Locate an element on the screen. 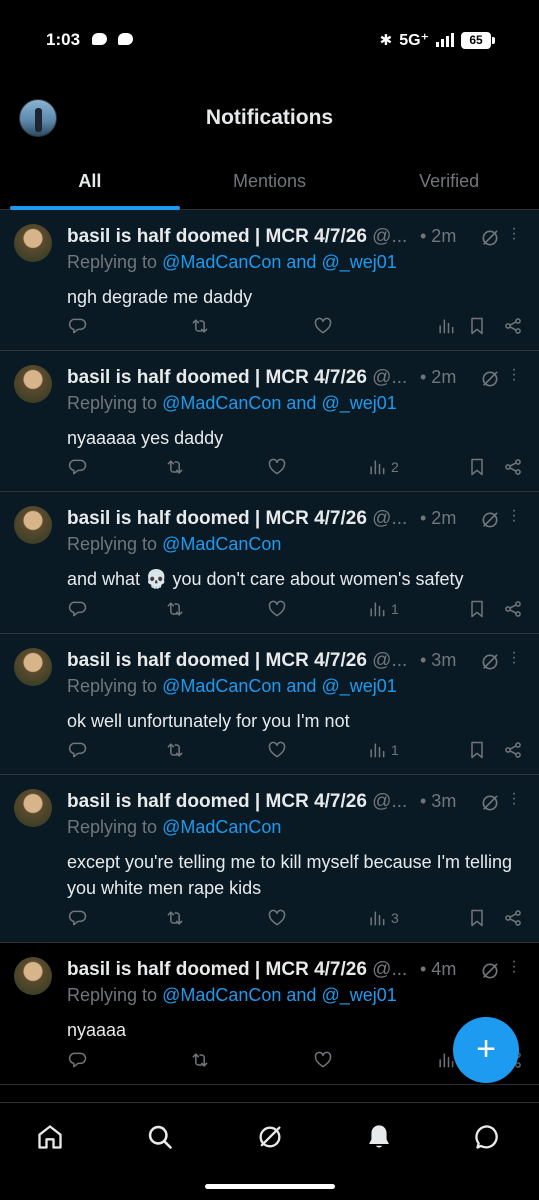 This screenshot has height=1200, width=539. home-indicator is located at coordinates (270, 1186).